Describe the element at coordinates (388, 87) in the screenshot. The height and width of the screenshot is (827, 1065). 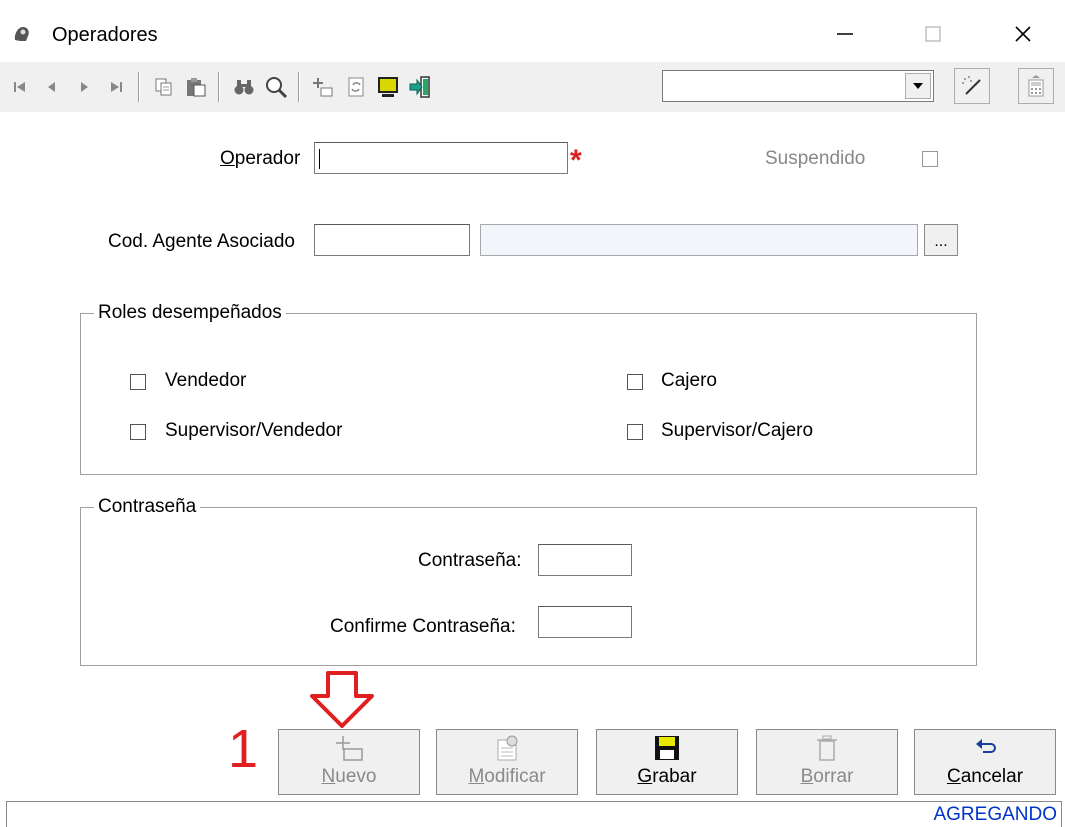
I see `monitor-icon` at that location.